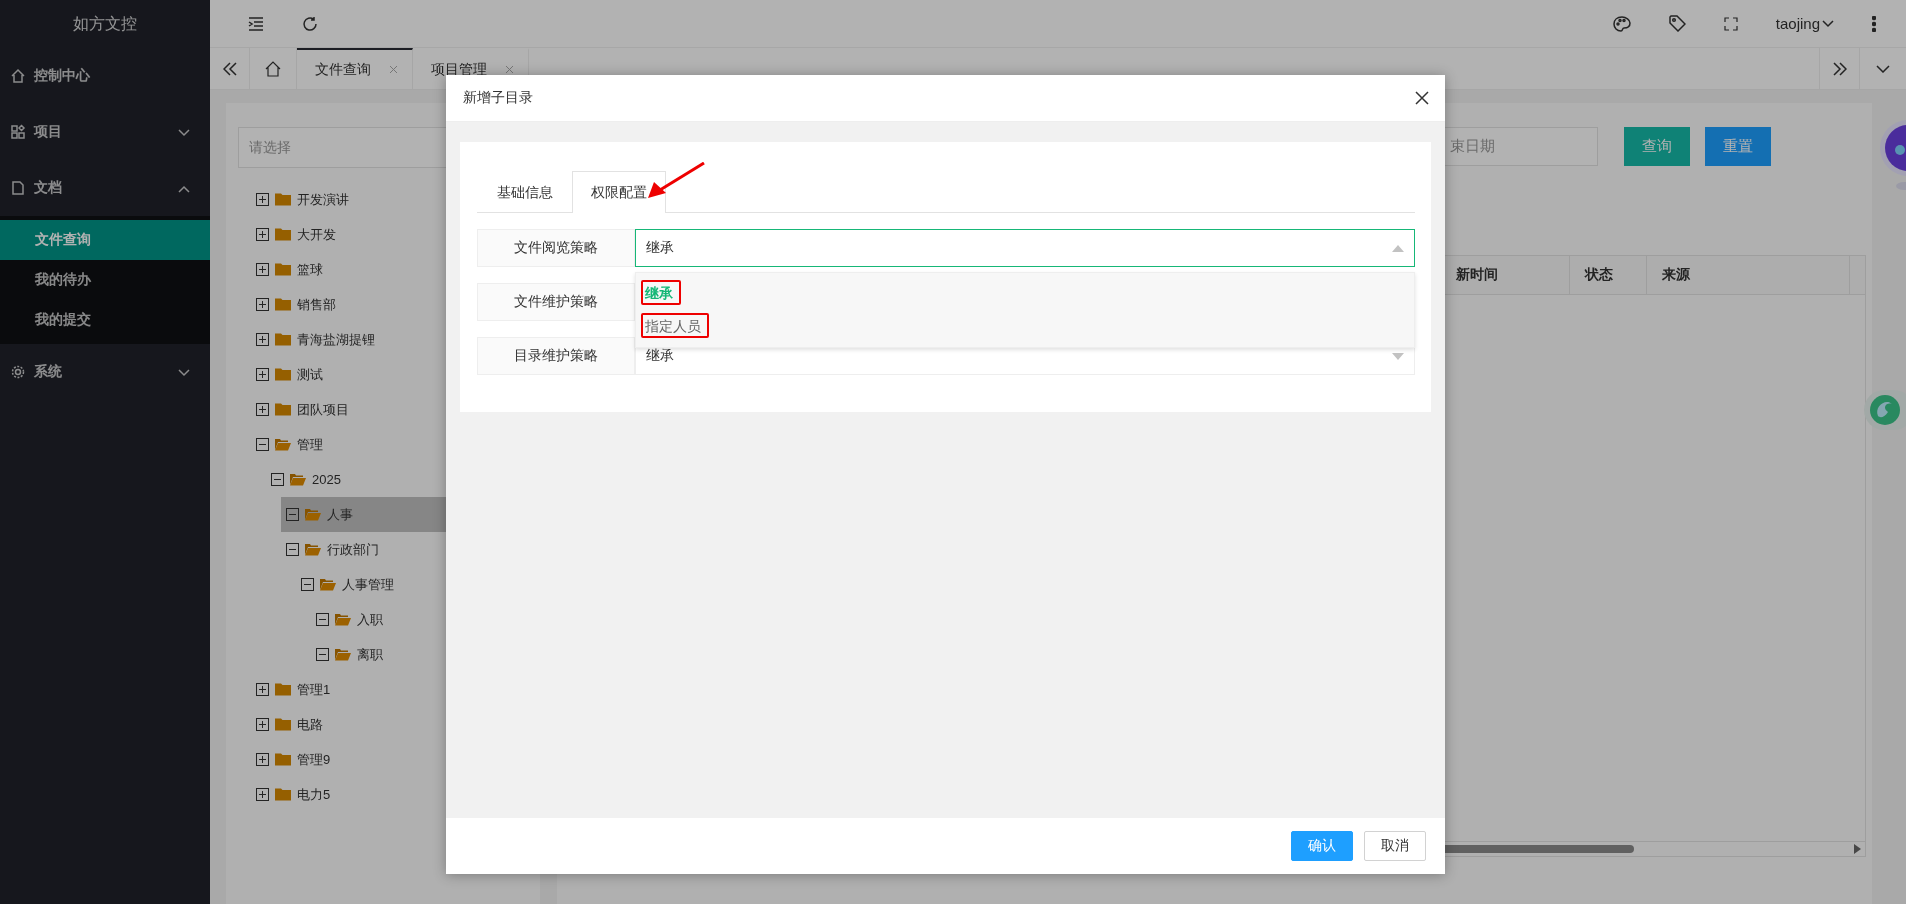  Describe the element at coordinates (388, 409) in the screenshot. I see `tree-item: 团队项目` at that location.